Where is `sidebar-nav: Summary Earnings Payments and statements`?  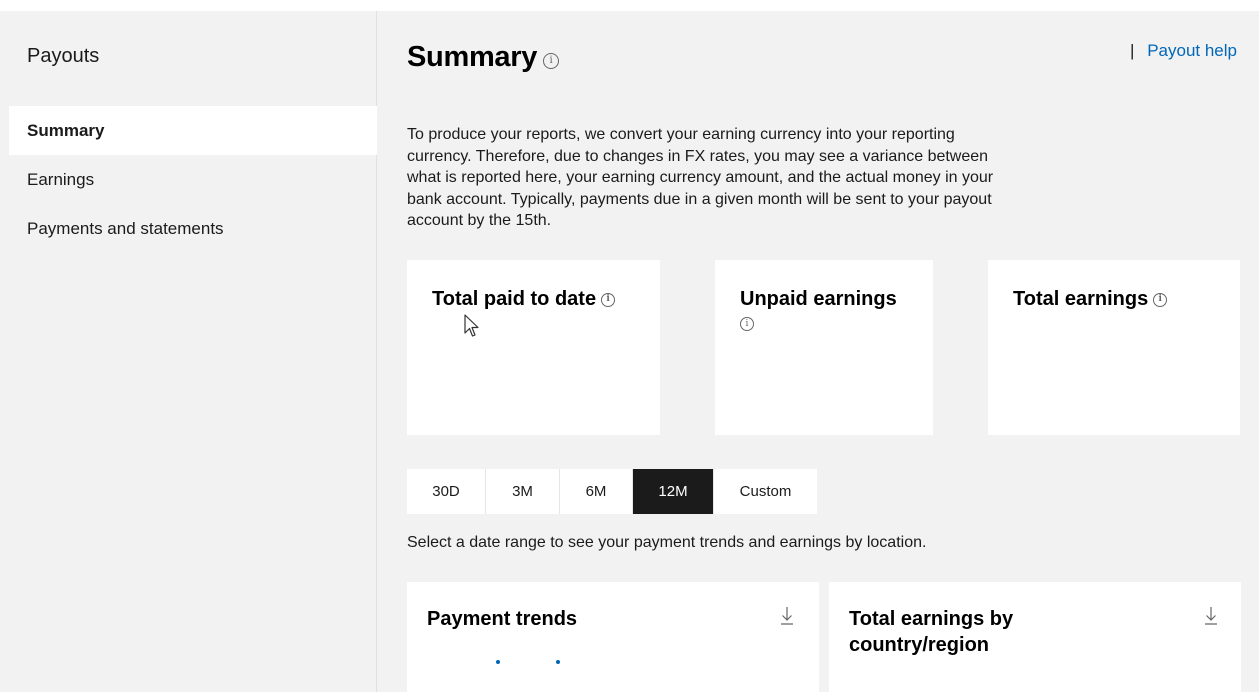
sidebar-nav: Summary Earnings Payments and statements is located at coordinates (193, 179).